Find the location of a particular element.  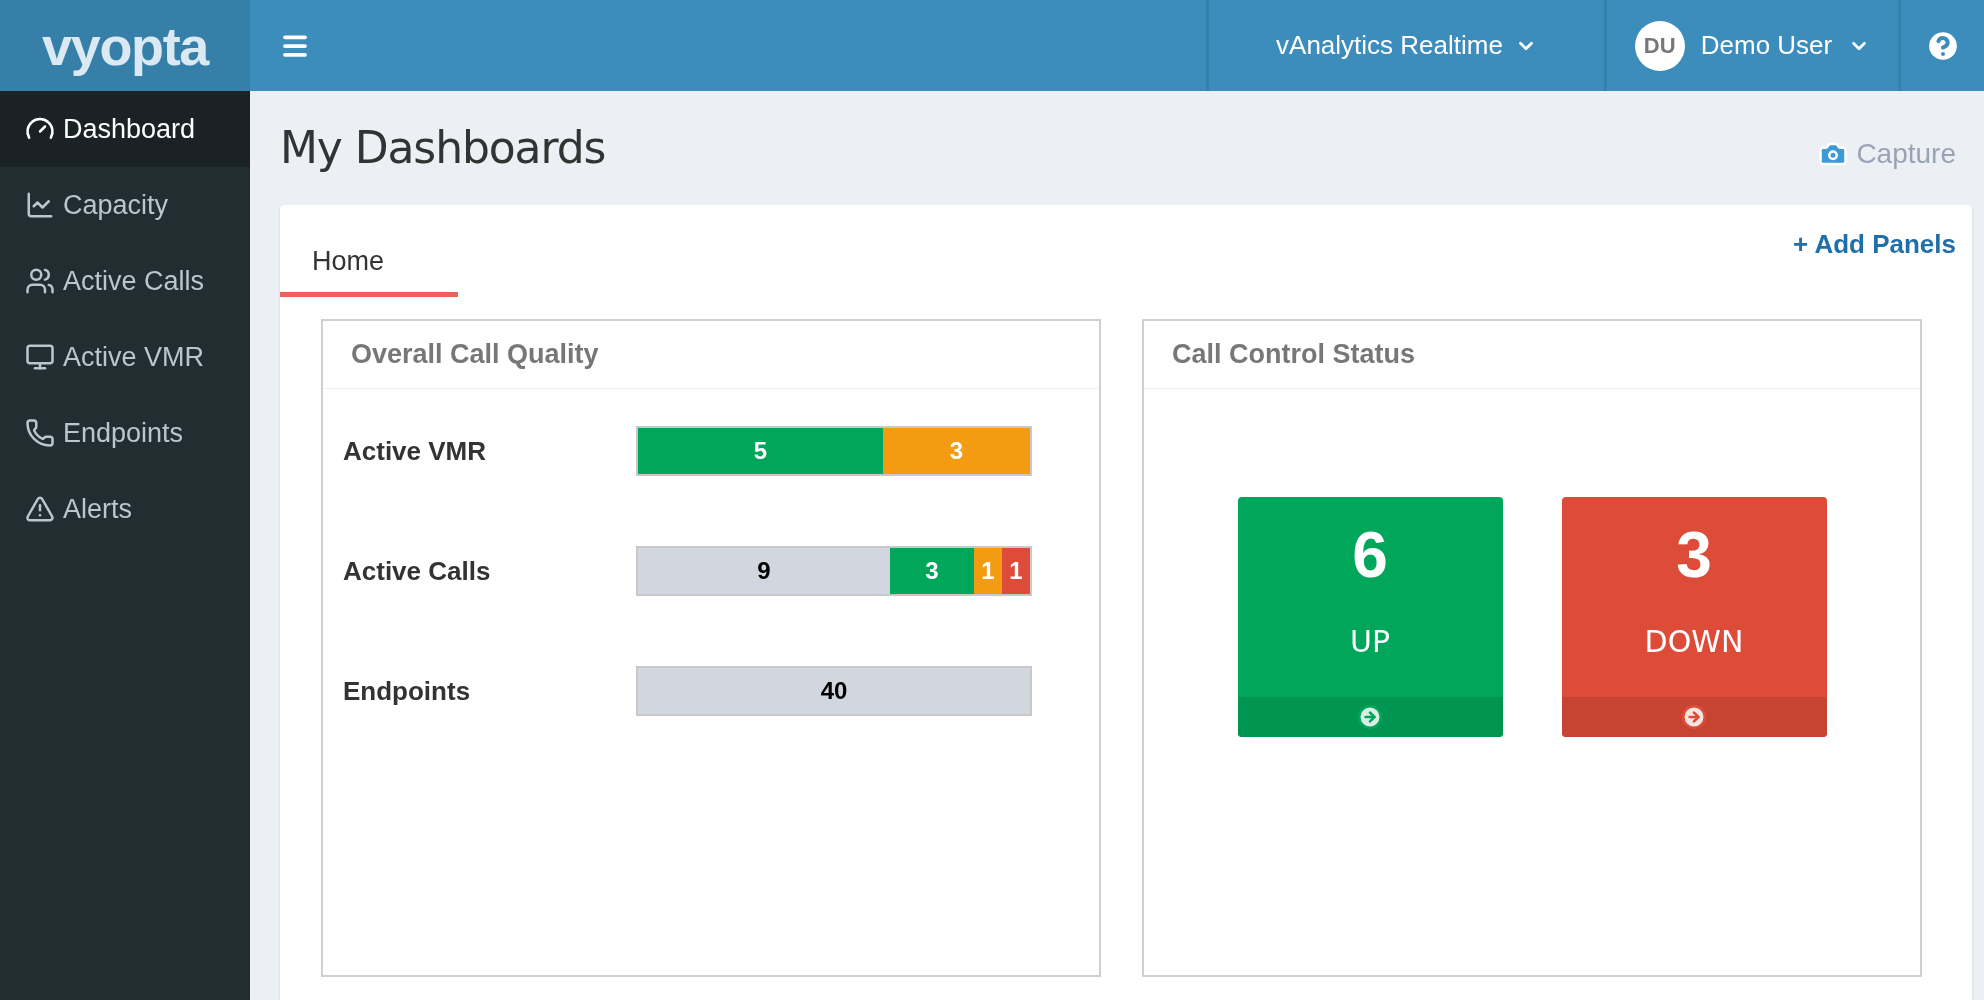

warning-icon is located at coordinates (40, 509).